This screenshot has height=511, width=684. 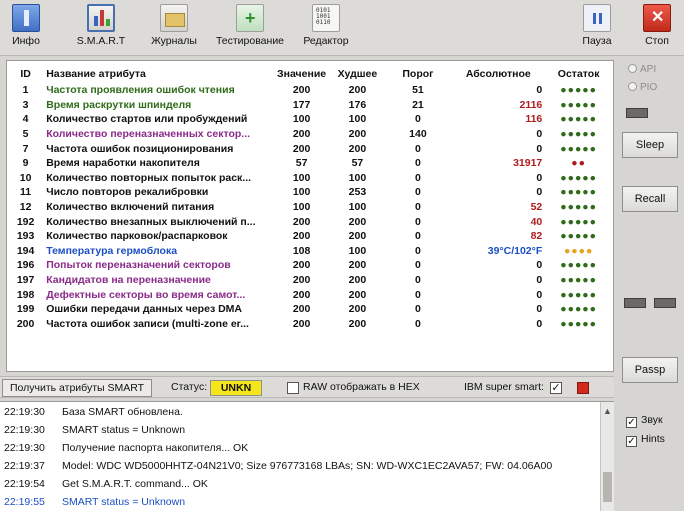 What do you see at coordinates (536, 207) in the screenshot?
I see `attr-absolute: 52` at bounding box center [536, 207].